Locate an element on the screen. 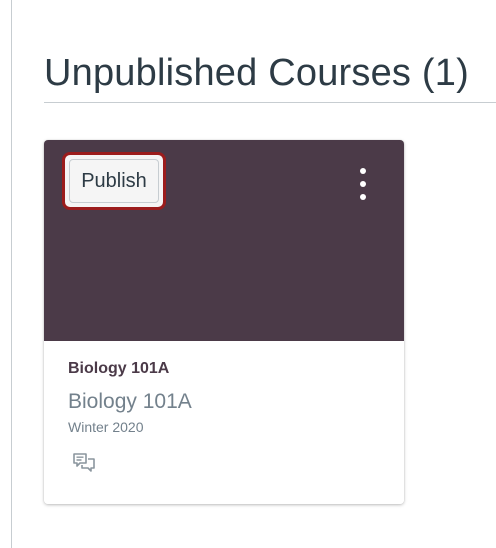  discussions-icon is located at coordinates (84, 462).